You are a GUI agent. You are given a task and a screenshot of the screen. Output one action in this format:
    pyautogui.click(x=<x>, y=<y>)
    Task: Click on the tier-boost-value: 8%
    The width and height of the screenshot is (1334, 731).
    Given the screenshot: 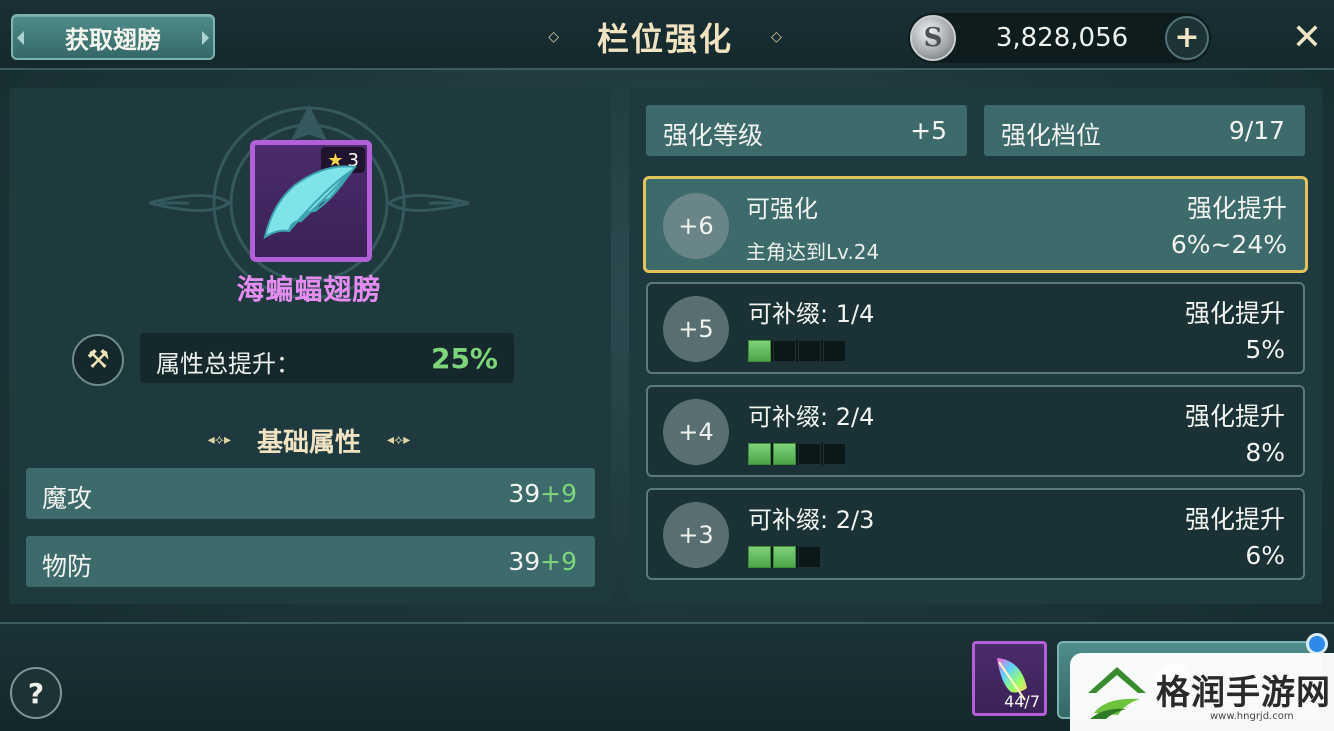 What is the action you would take?
    pyautogui.click(x=1265, y=452)
    